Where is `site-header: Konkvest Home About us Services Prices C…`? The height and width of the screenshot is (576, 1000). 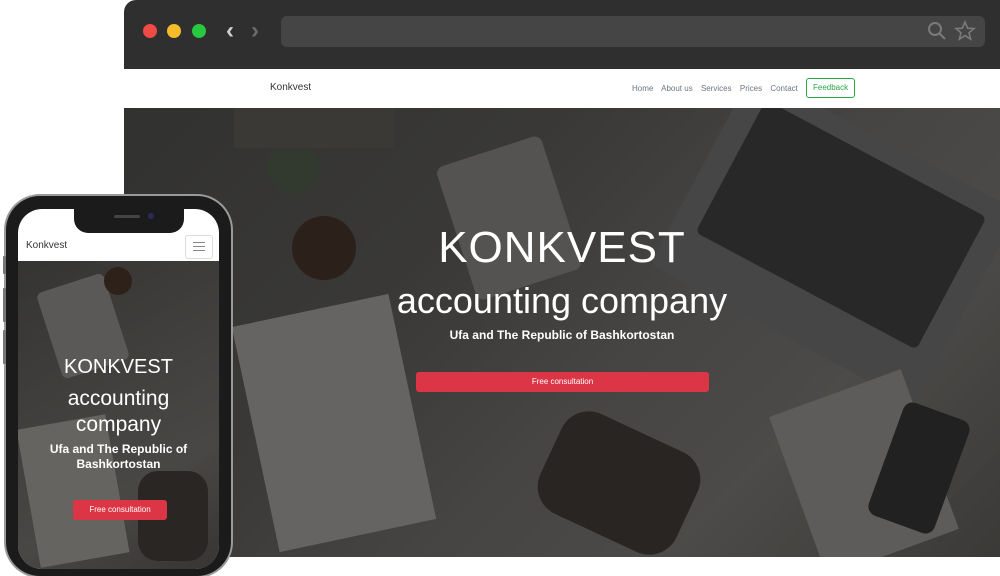
site-header: Konkvest Home About us Services Prices C… is located at coordinates (562, 89).